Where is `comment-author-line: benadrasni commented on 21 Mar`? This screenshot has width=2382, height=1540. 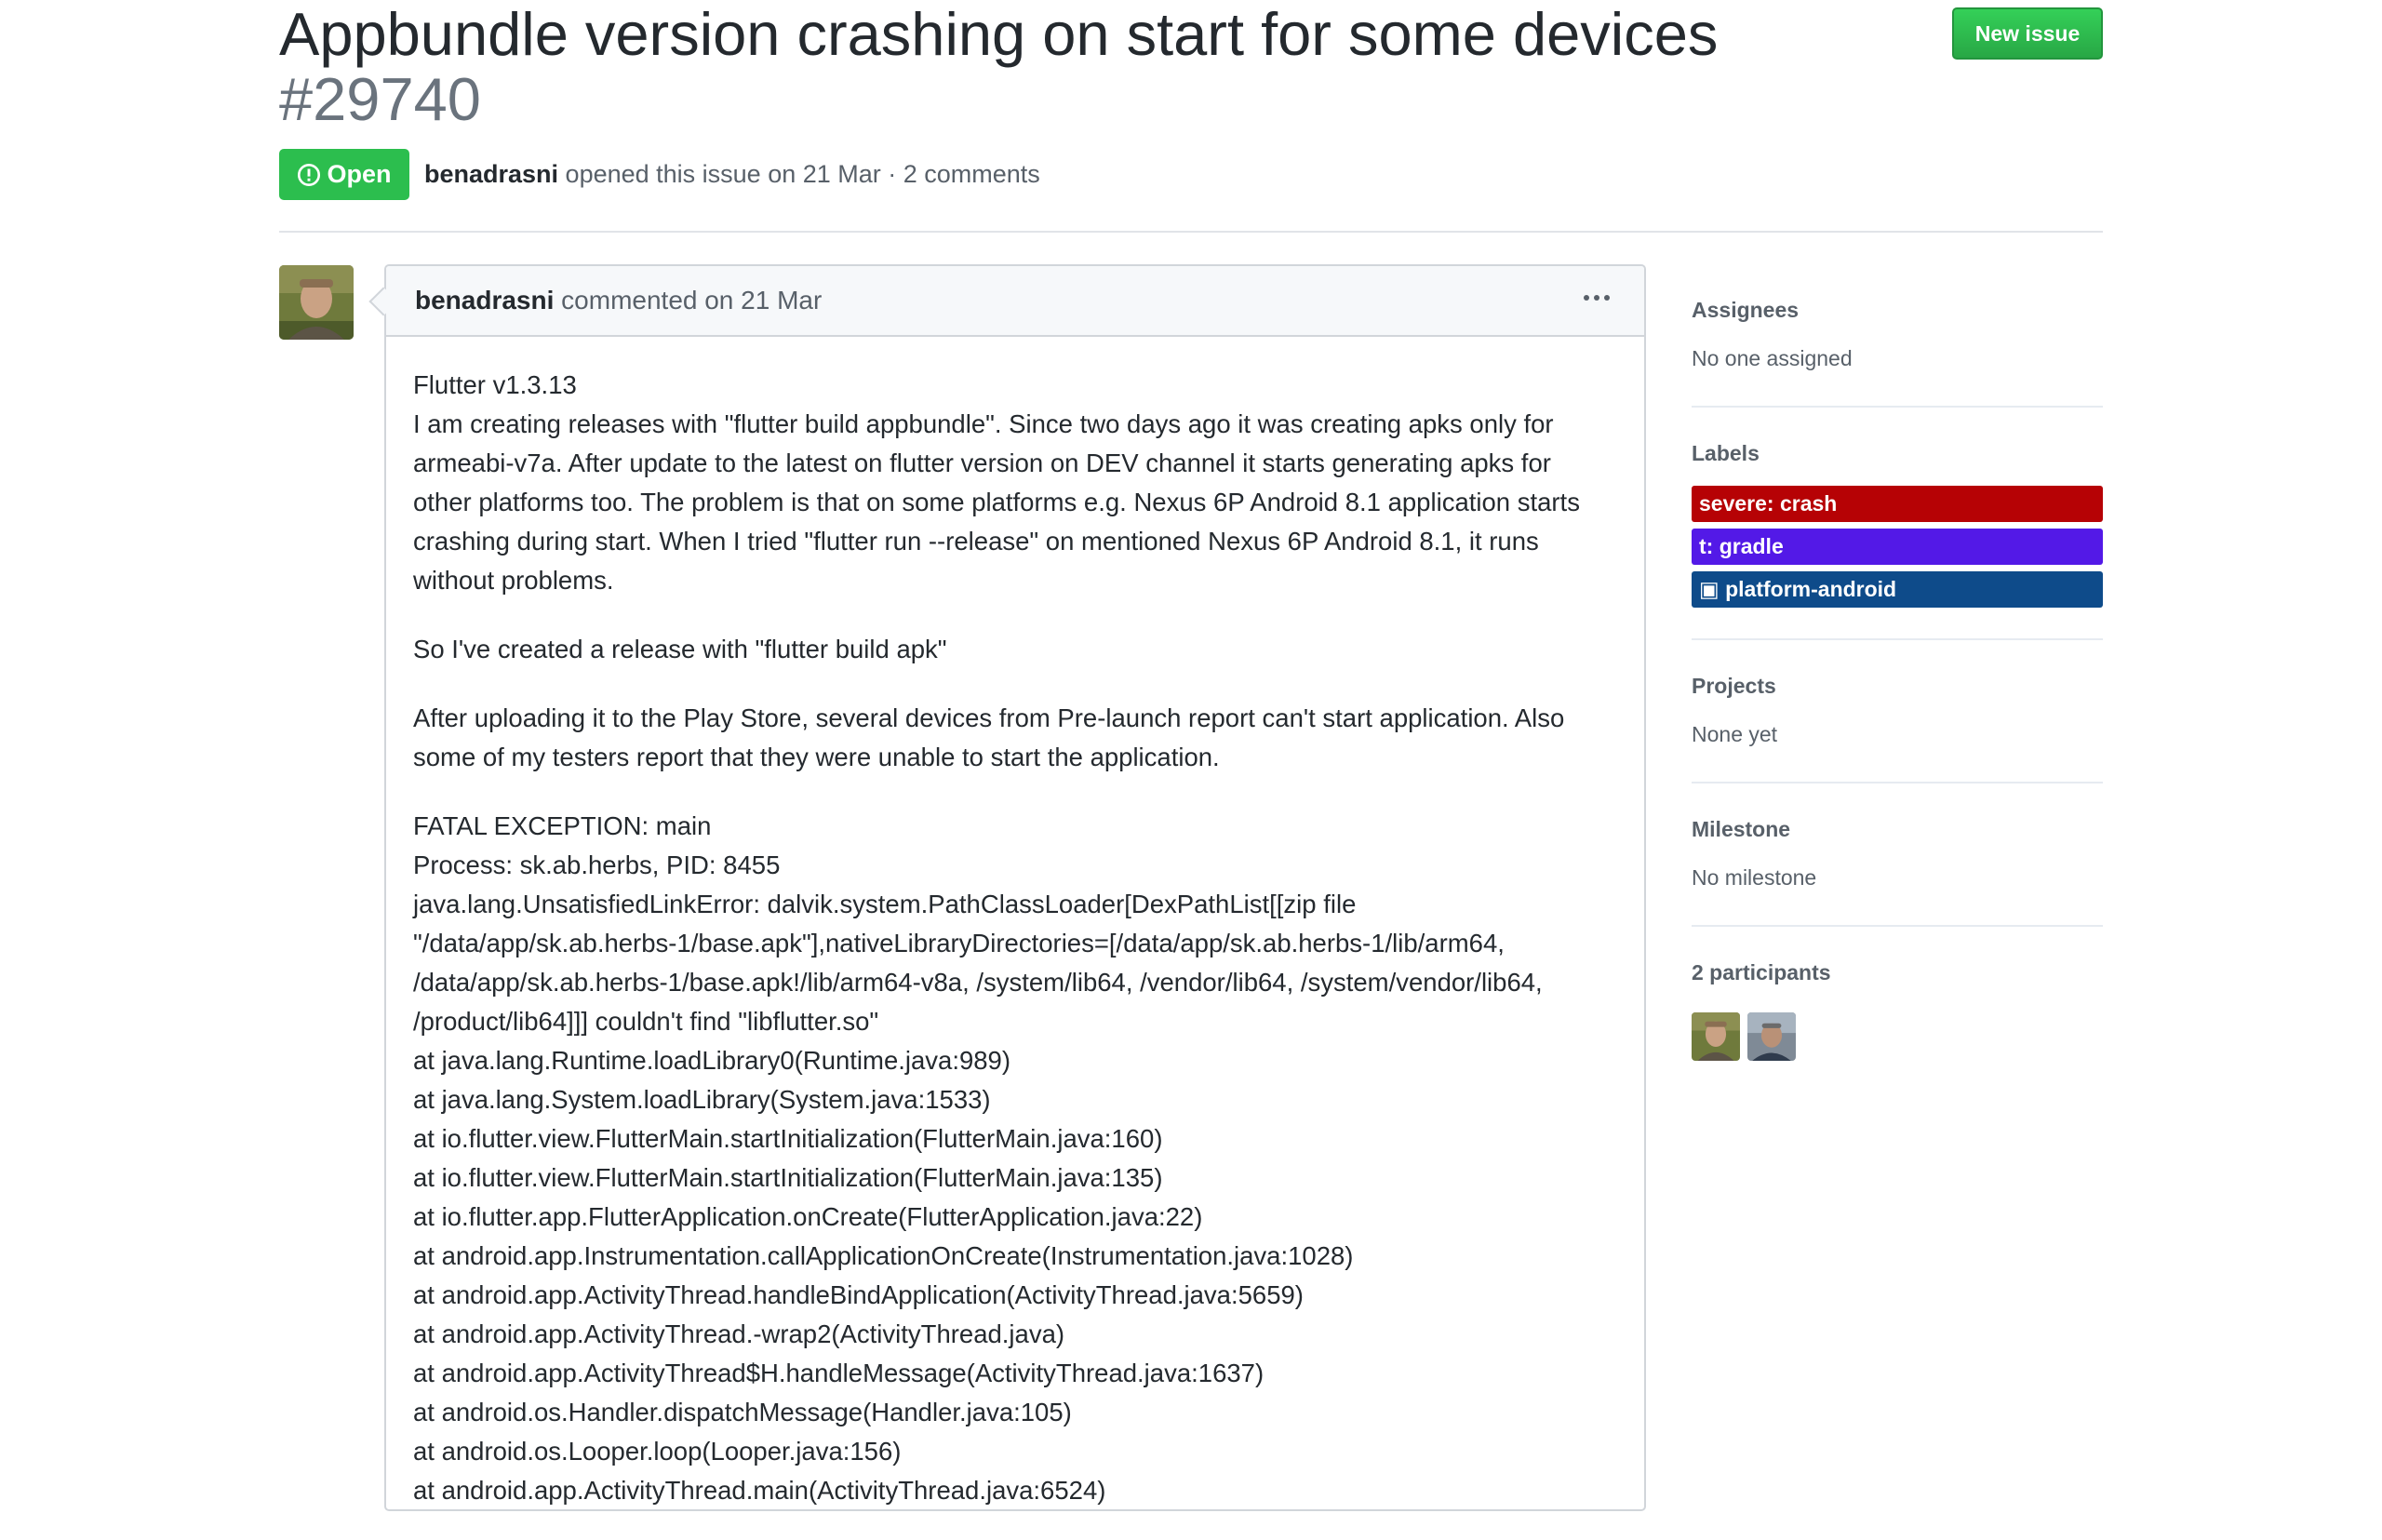
comment-author-line: benadrasni commented on 21 Mar is located at coordinates (618, 300).